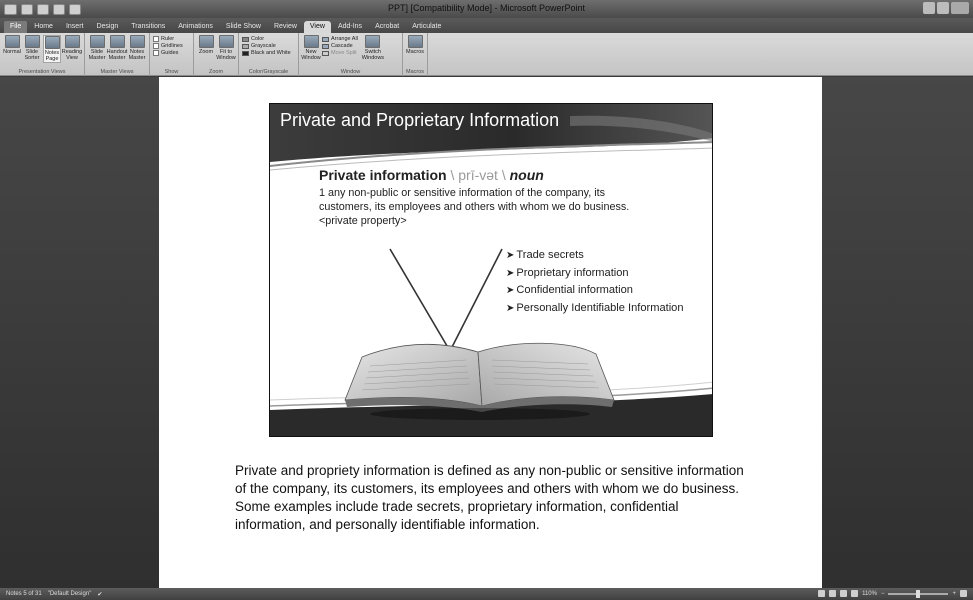 This screenshot has width=973, height=600. What do you see at coordinates (415, 41) in the screenshot?
I see `macros-icon` at bounding box center [415, 41].